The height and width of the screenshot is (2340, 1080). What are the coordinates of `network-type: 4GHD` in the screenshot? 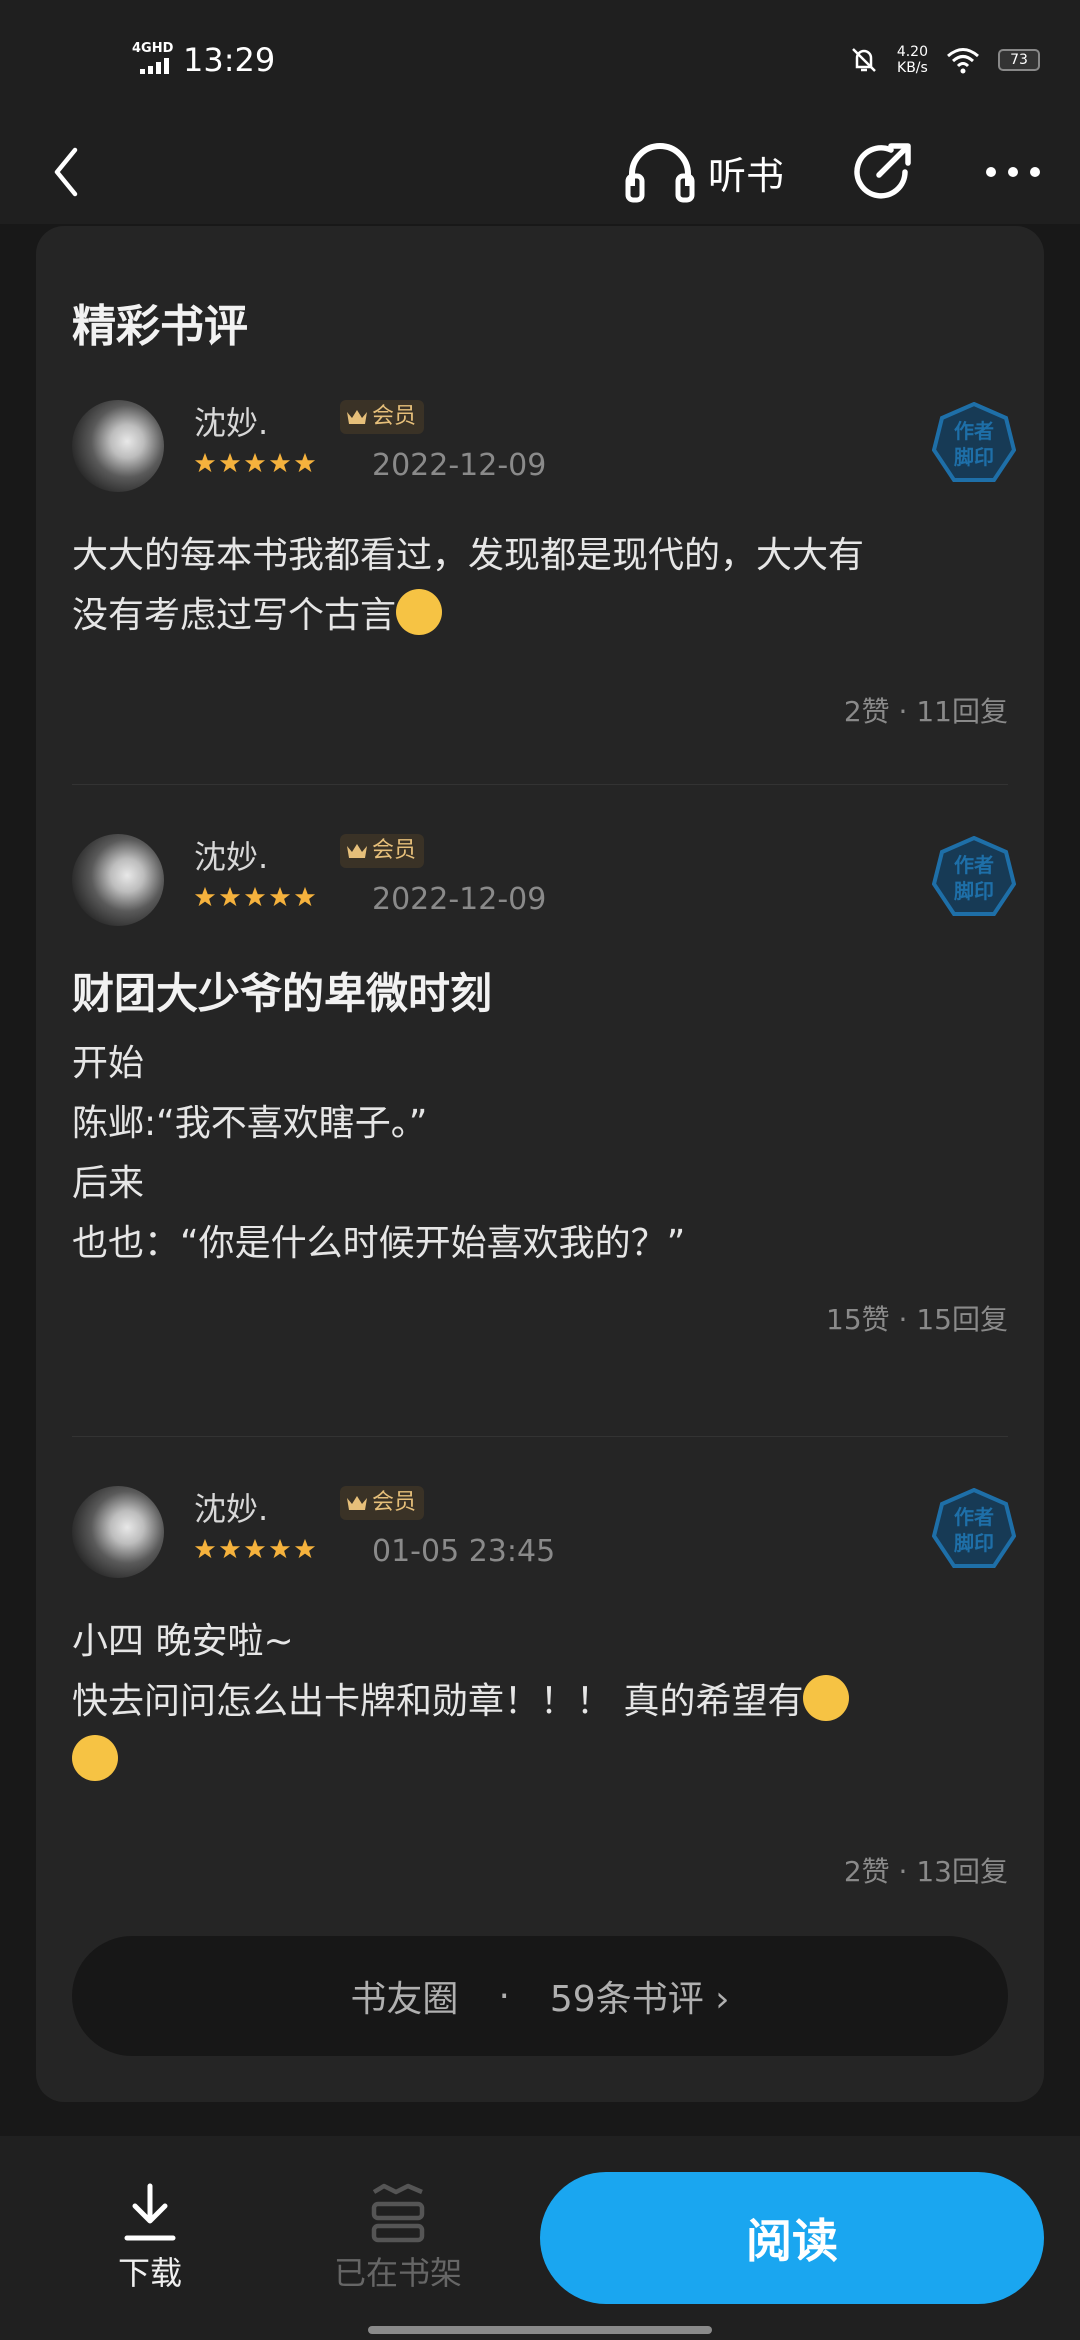 It's located at (153, 48).